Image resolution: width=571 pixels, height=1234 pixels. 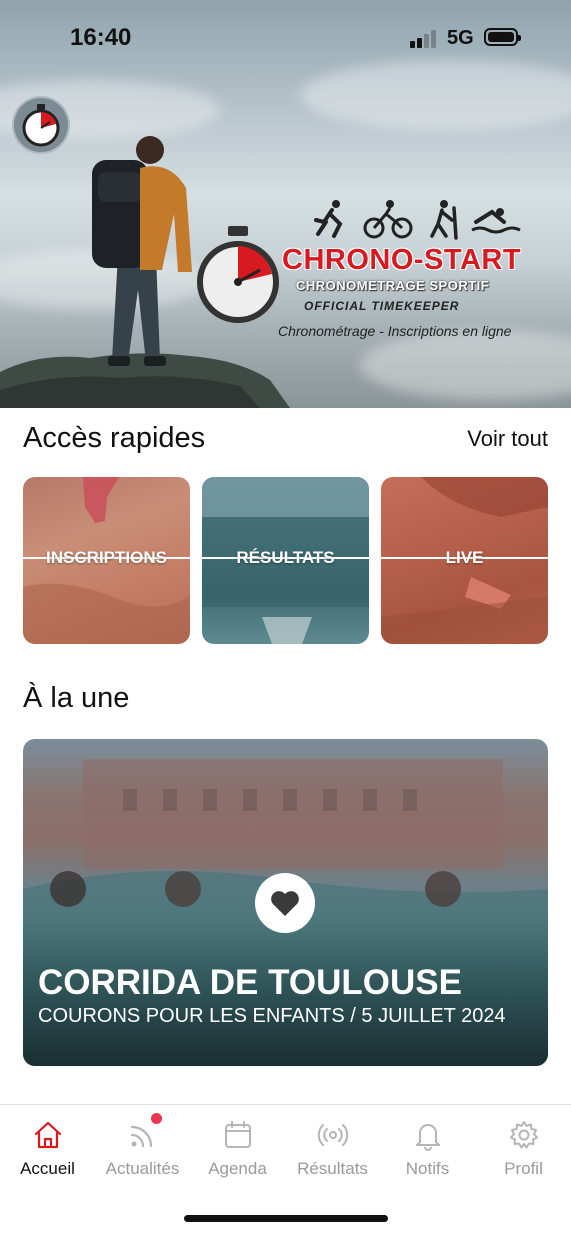 I want to click on tile-label: LIVE, so click(x=464, y=557).